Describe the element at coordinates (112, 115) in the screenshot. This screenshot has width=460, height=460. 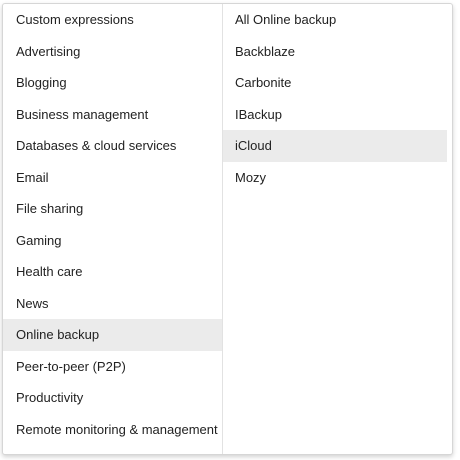
I see `category-item-business-management: Business management` at that location.